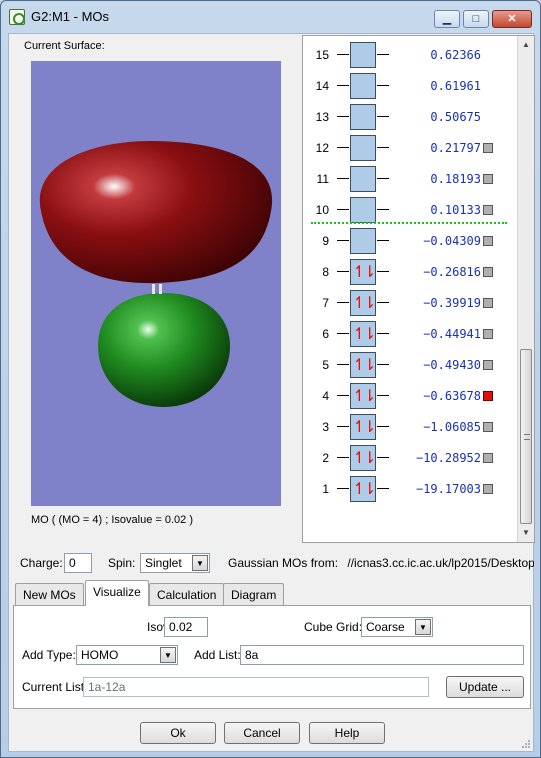 The width and height of the screenshot is (541, 758). Describe the element at coordinates (409, 148) in the screenshot. I see `mo-row: 12 0.21797` at that location.